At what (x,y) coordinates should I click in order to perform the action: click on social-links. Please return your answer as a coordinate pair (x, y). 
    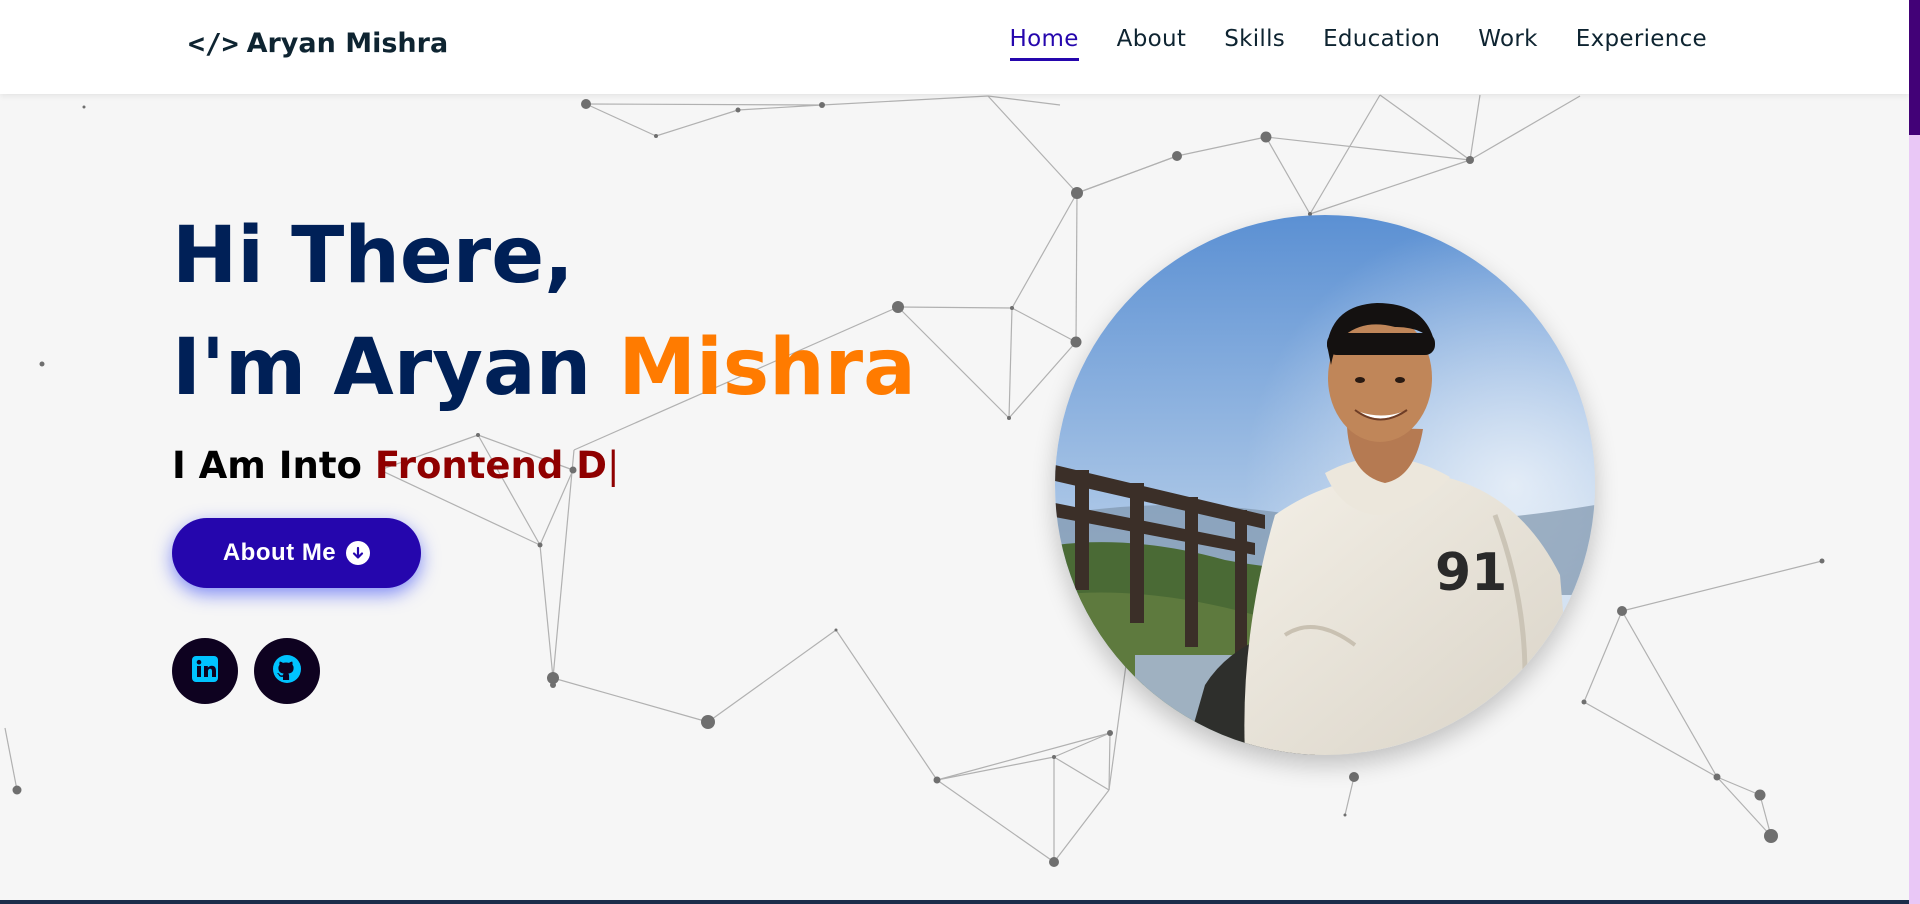
    Looking at the image, I should click on (246, 671).